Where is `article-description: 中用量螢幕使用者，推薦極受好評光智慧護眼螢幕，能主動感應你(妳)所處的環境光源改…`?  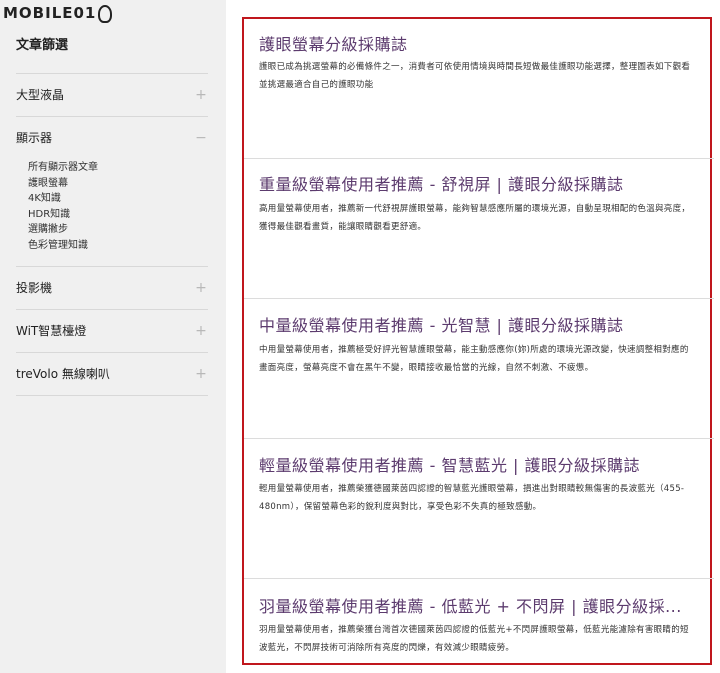 article-description: 中用量螢幕使用者，推薦極受好評光智慧護眼螢幕，能主動感應你(妳)所處的環境光源改… is located at coordinates (474, 359).